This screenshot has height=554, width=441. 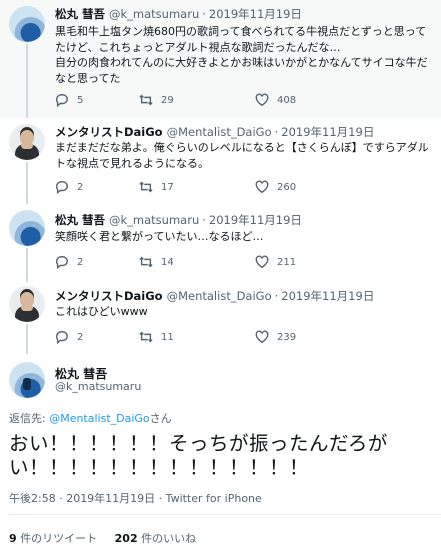 I want to click on like-count: 239, so click(x=287, y=337).